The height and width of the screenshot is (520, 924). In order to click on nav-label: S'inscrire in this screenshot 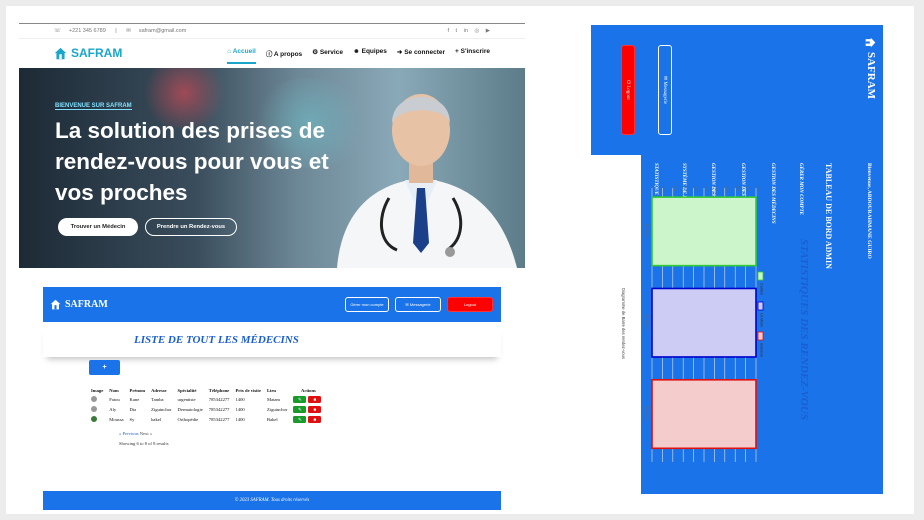, I will do `click(475, 51)`.